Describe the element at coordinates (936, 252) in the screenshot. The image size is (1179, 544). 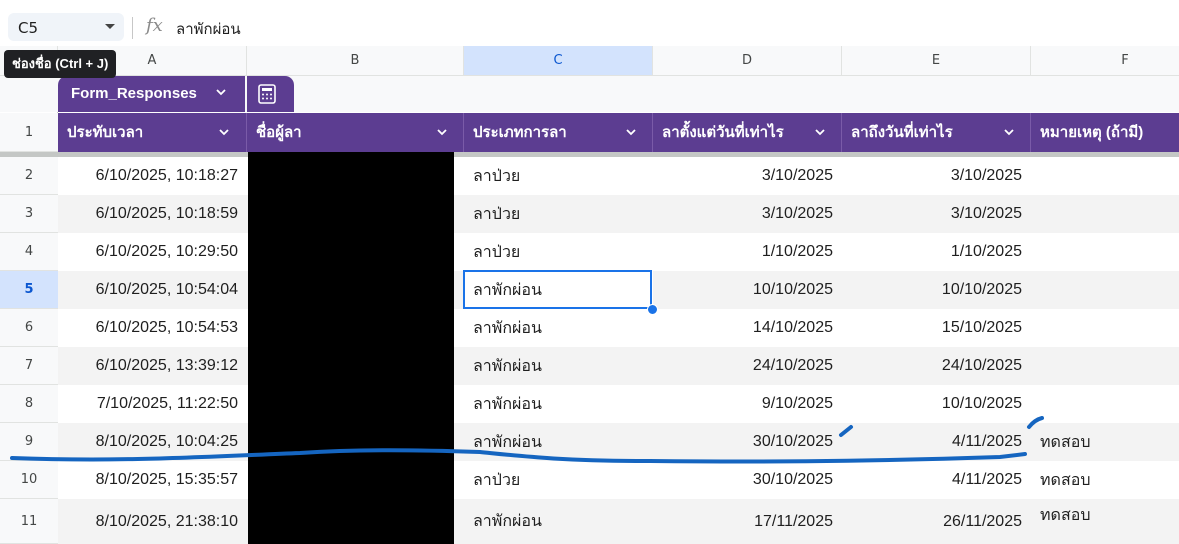
I see `cell-to-date: 1/10/2025` at that location.